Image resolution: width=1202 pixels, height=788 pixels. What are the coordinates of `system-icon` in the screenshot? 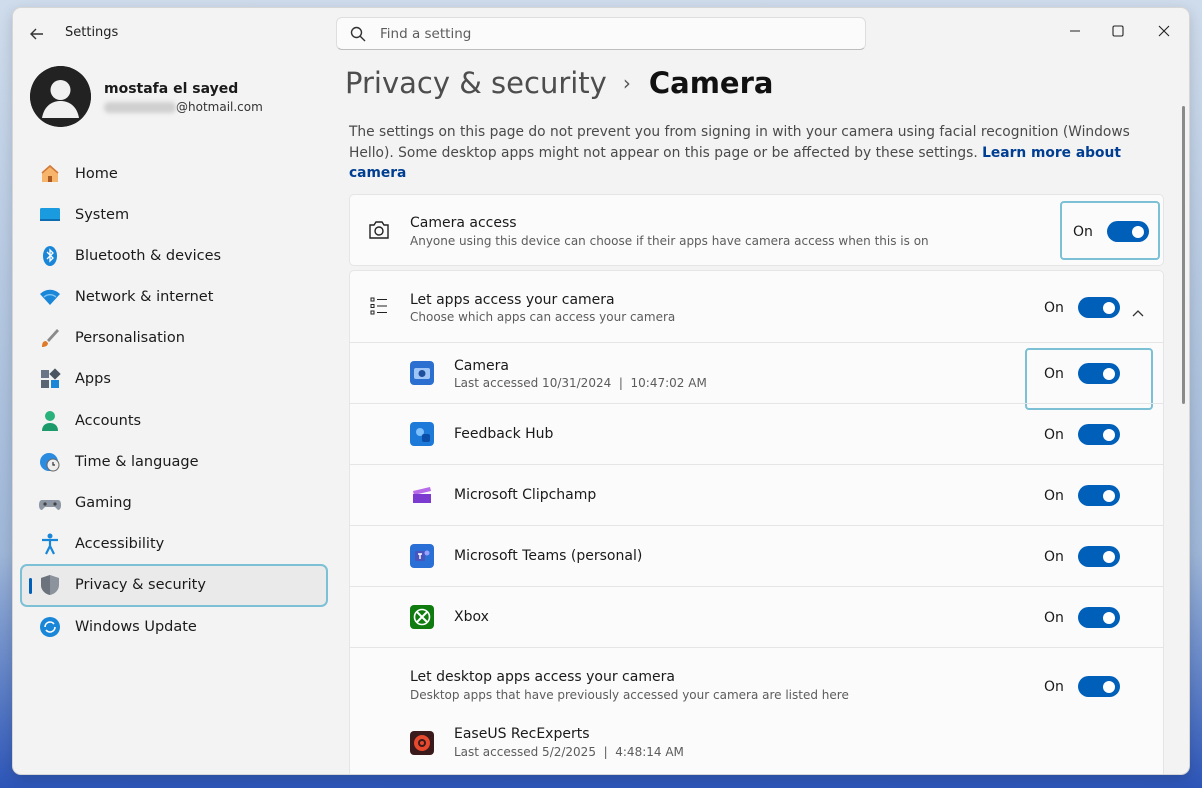 It's located at (50, 215).